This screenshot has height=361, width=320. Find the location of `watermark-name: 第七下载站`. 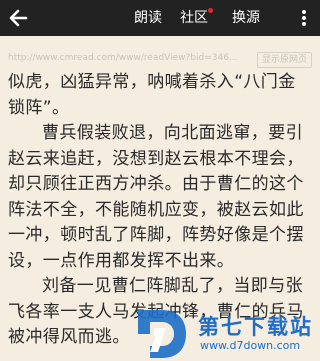

watermark-name: 第七下载站 is located at coordinates (255, 327).